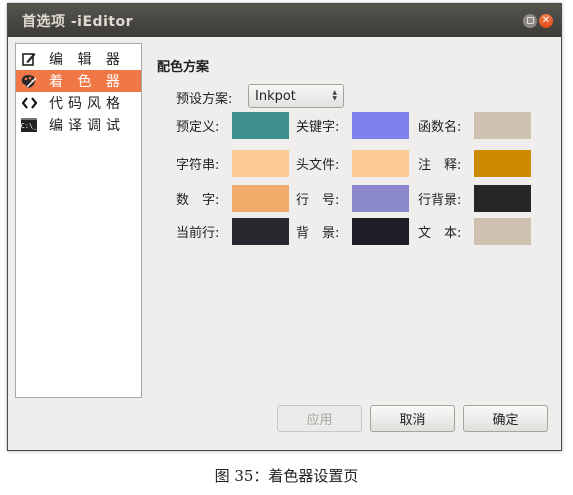  I want to click on swatch-comment, so click(502, 163).